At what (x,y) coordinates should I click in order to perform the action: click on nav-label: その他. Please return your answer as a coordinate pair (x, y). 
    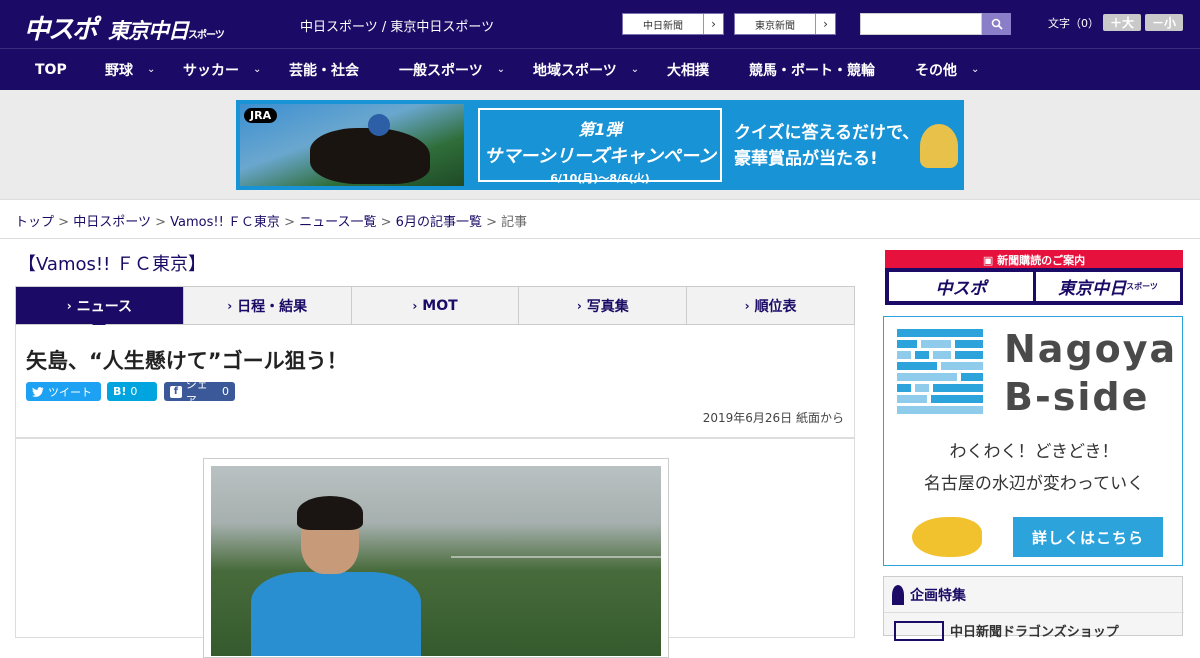
    Looking at the image, I should click on (936, 70).